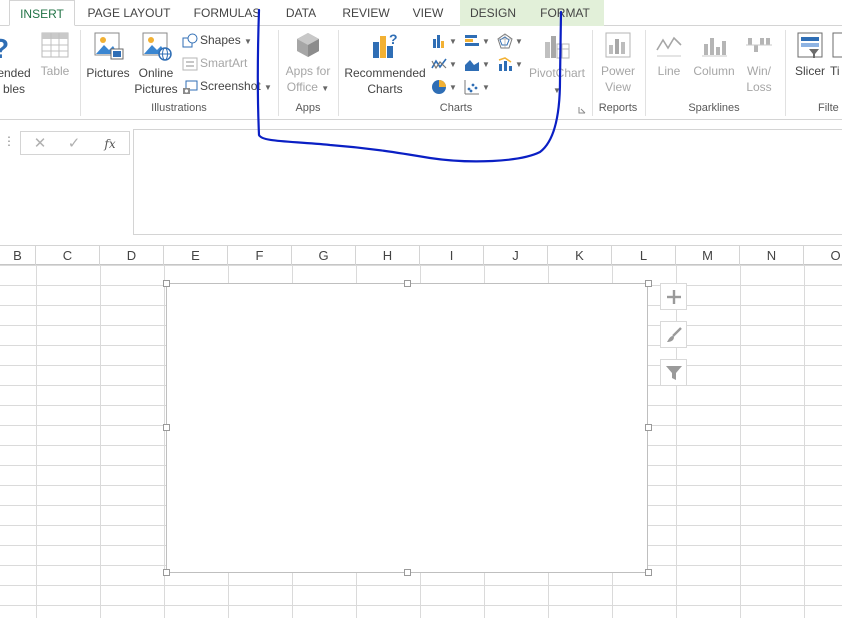 This screenshot has width=842, height=618. I want to click on pictures-label: Pictures, so click(108, 73).